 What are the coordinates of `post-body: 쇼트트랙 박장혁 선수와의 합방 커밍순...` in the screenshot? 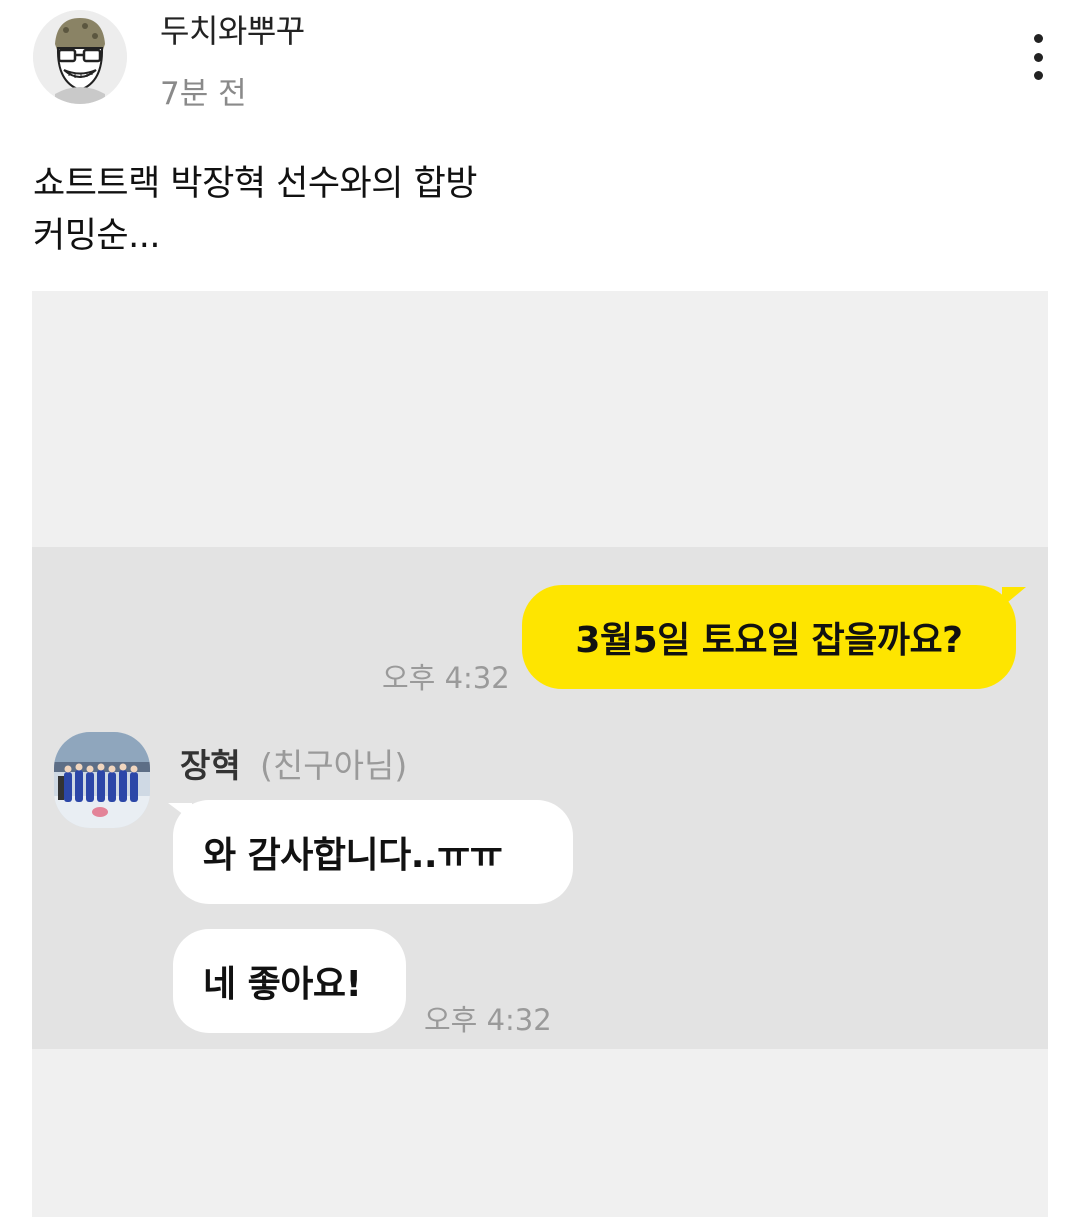 It's located at (255, 210).